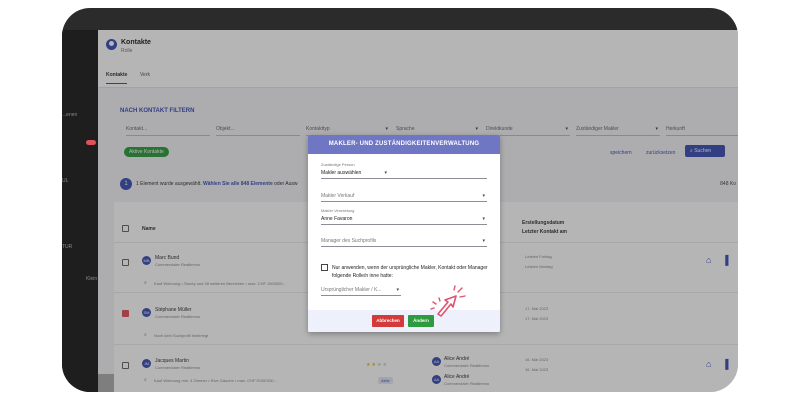 Image resolution: width=800 pixels, height=400 pixels. I want to click on cancel-button: Abbrechen, so click(388, 321).